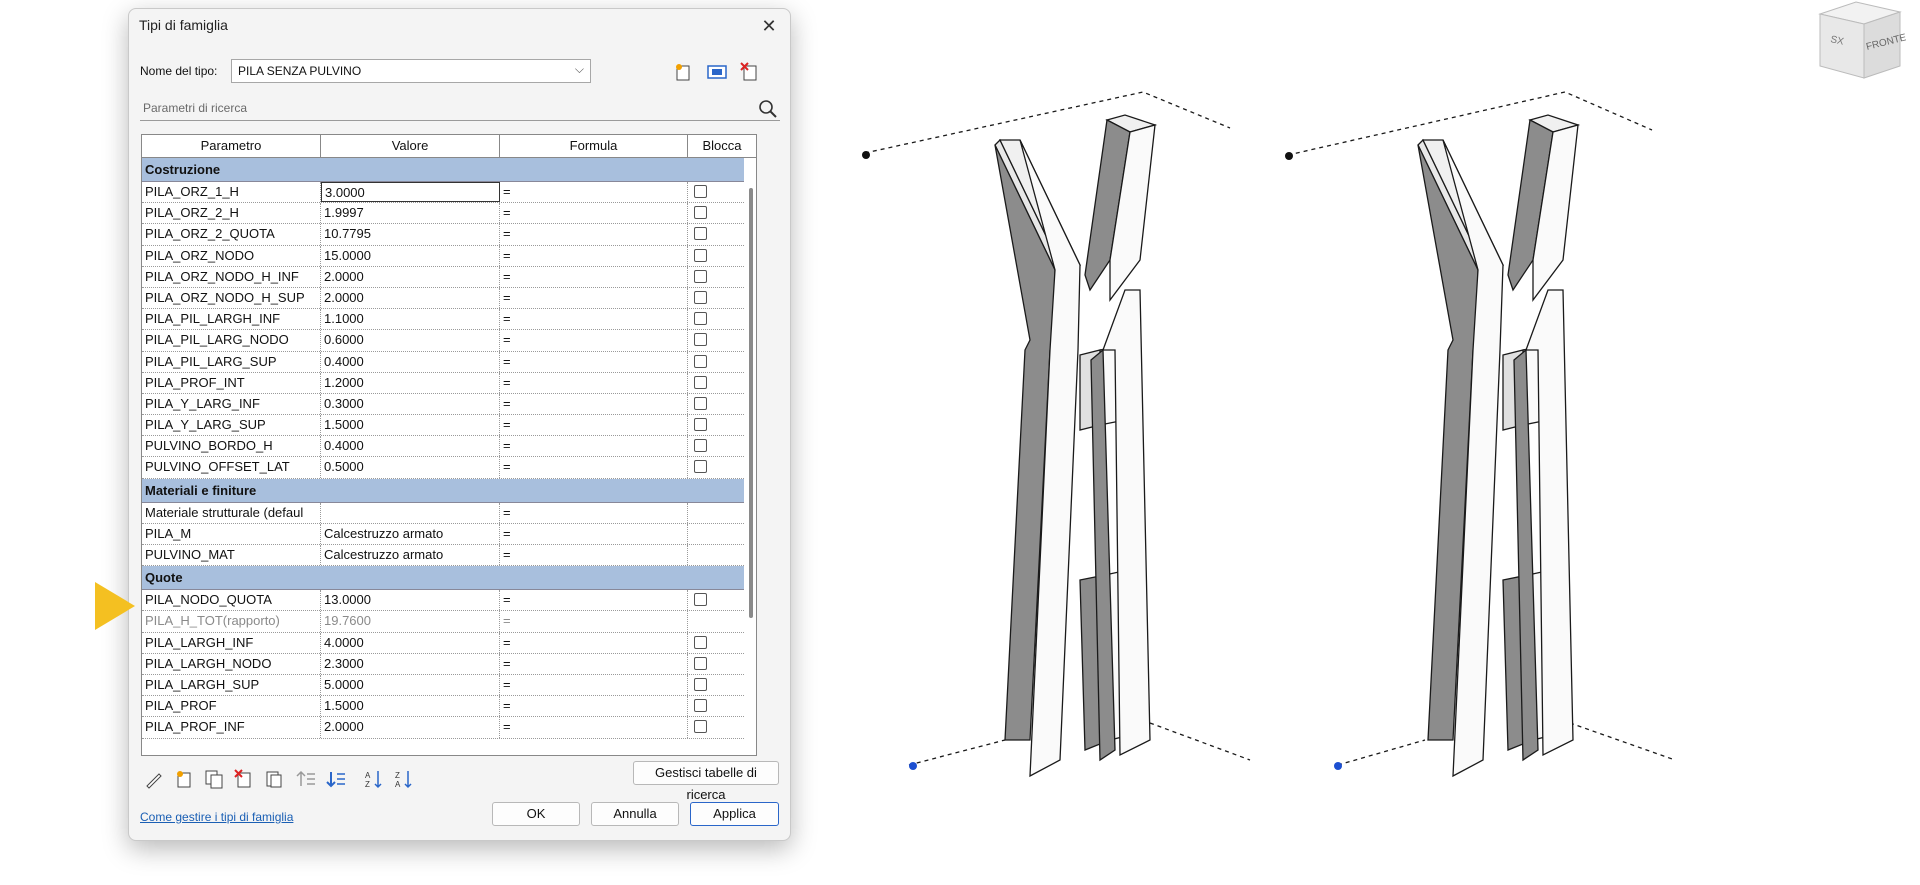 This screenshot has width=1920, height=885. I want to click on parameter-row: PILA_ORZ_NODO_H_INF 2.0000 =, so click(449, 277).